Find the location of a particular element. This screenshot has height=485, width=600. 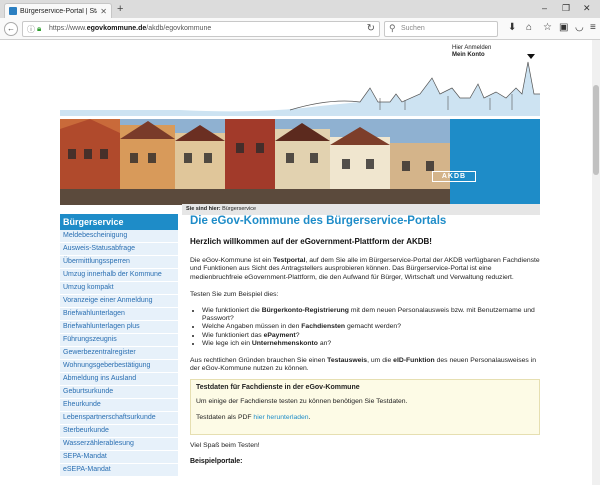

header-banner is located at coordinates (300, 162).